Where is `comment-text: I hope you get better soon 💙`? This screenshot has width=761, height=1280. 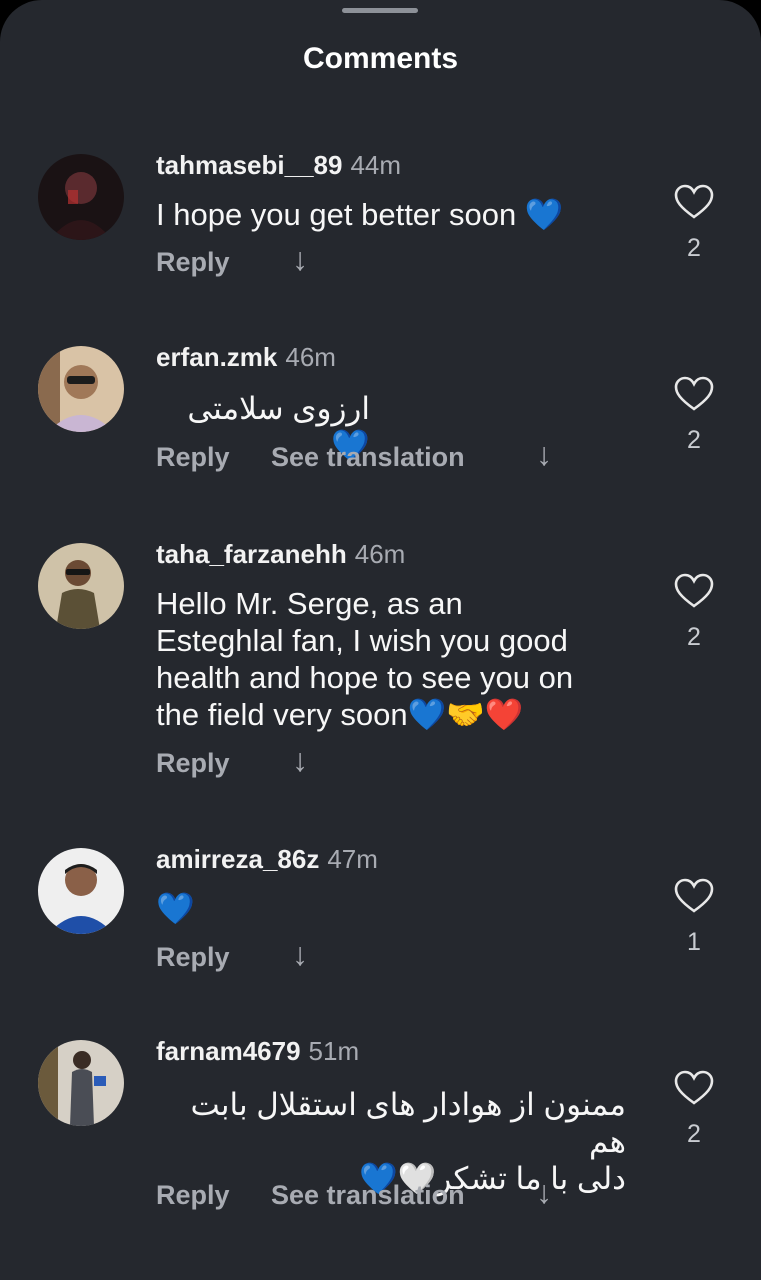
comment-text: I hope you get better soon 💙 is located at coordinates (360, 214).